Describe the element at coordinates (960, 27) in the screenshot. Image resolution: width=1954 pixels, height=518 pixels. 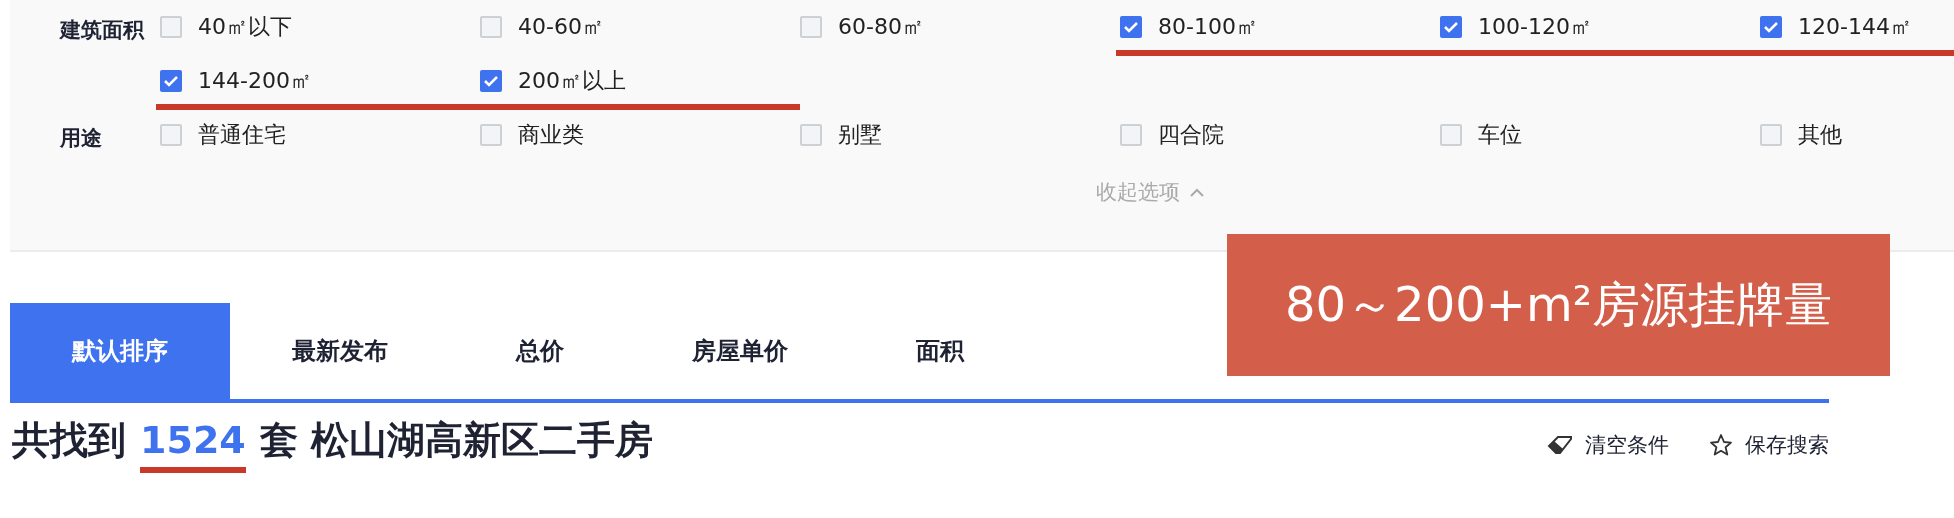
I see `filter-option: 60-80㎡` at that location.